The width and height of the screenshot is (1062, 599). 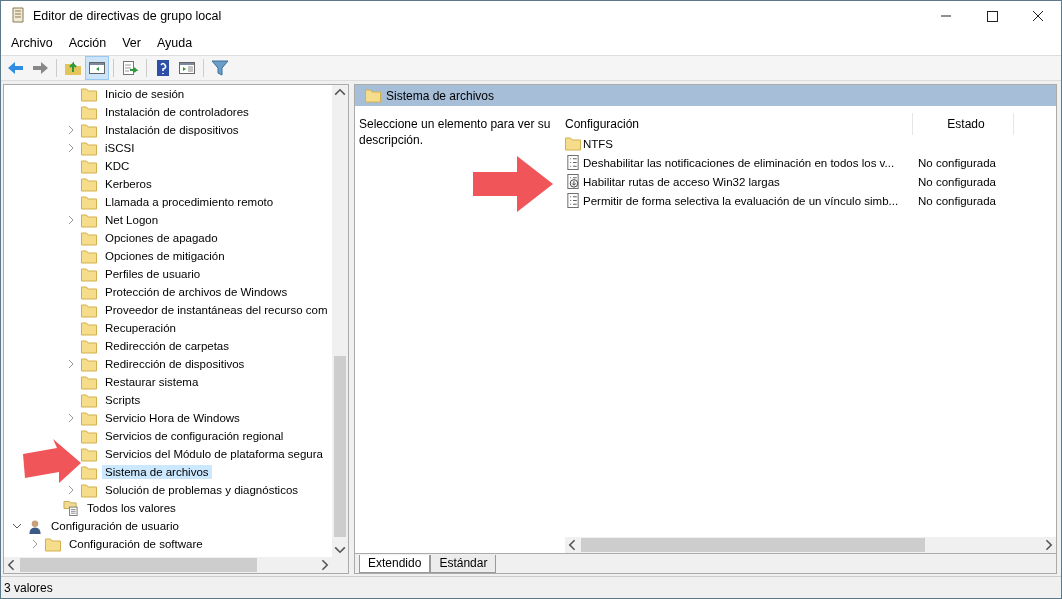 What do you see at coordinates (131, 43) in the screenshot?
I see `menu-item: Ver` at bounding box center [131, 43].